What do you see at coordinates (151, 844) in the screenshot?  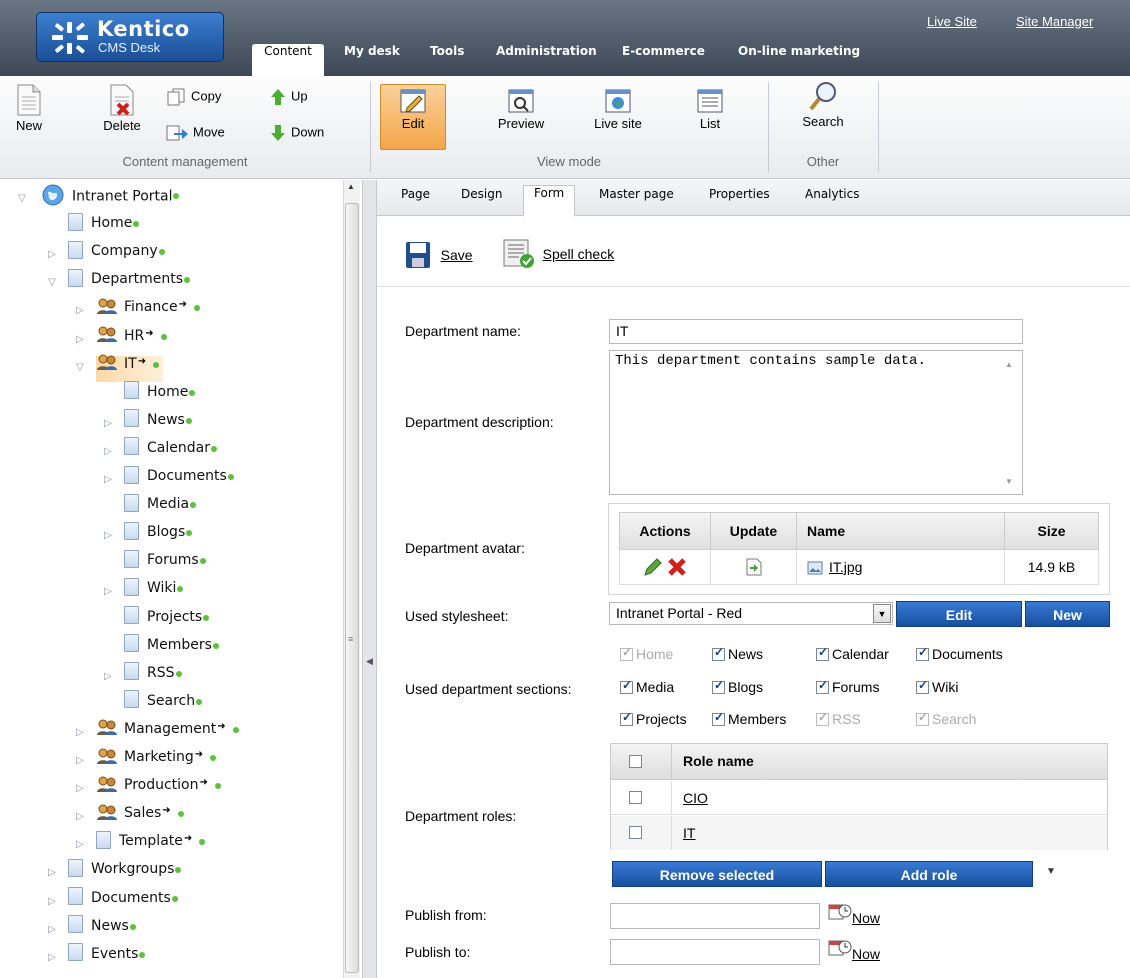 I see `tree-node: Template➜` at bounding box center [151, 844].